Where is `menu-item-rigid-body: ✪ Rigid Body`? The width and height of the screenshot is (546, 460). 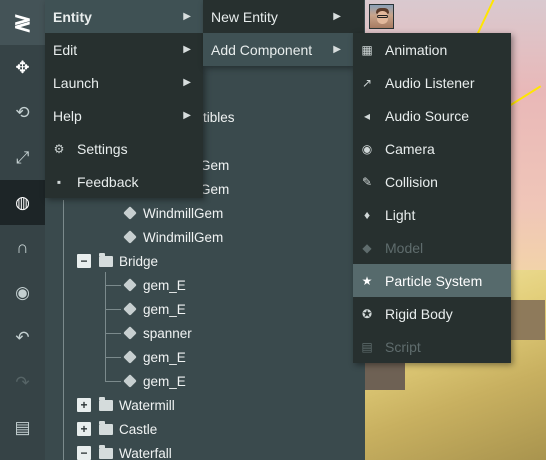 menu-item-rigid-body: ✪ Rigid Body is located at coordinates (432, 313).